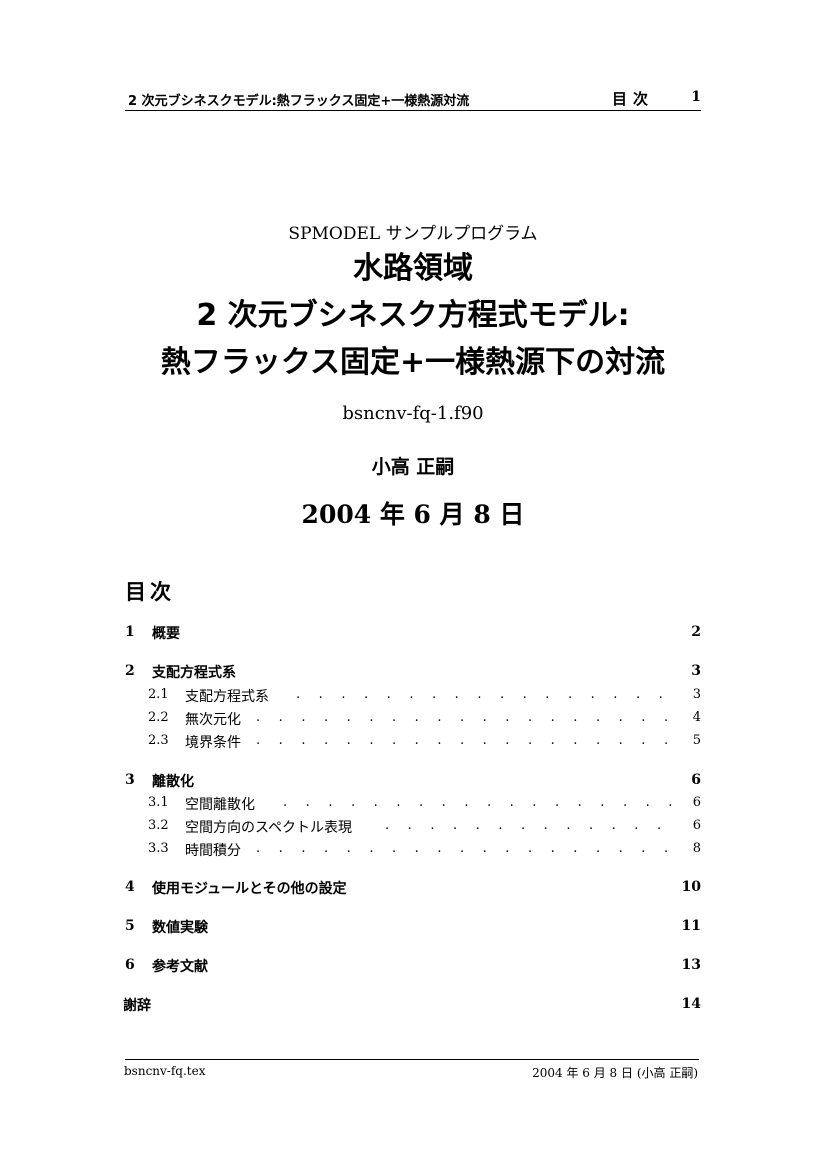 This screenshot has width=826, height=1169. I want to click on series-title: SPMODEL サンプルプログラム, so click(413, 234).